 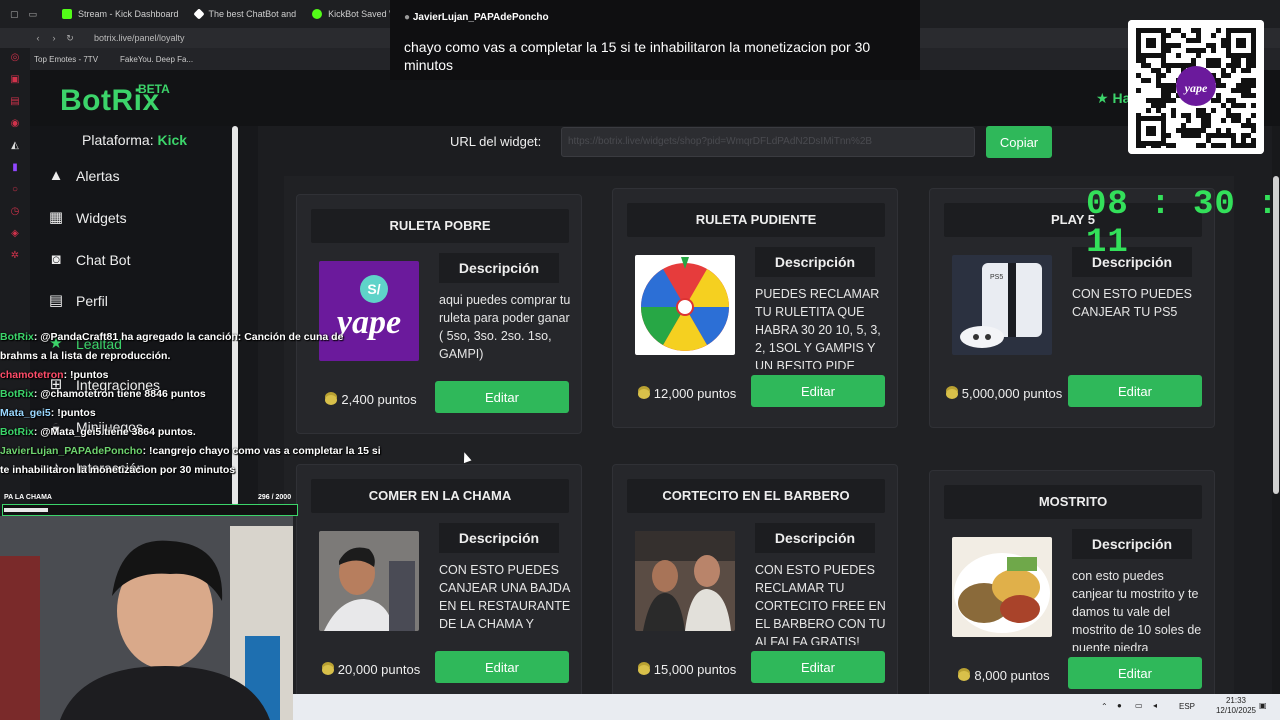 What do you see at coordinates (15, 146) in the screenshot?
I see `sidebar-app-icon: ◭` at bounding box center [15, 146].